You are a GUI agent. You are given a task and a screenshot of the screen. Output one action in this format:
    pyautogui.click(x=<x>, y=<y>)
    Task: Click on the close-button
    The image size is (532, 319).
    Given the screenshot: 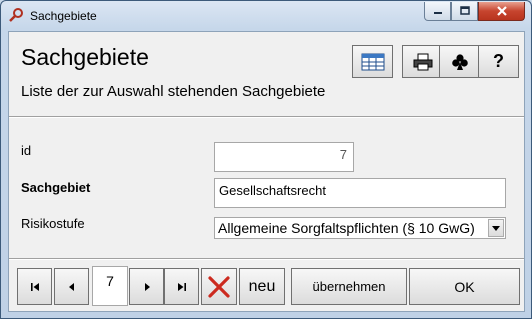 What is the action you would take?
    pyautogui.click(x=501, y=11)
    